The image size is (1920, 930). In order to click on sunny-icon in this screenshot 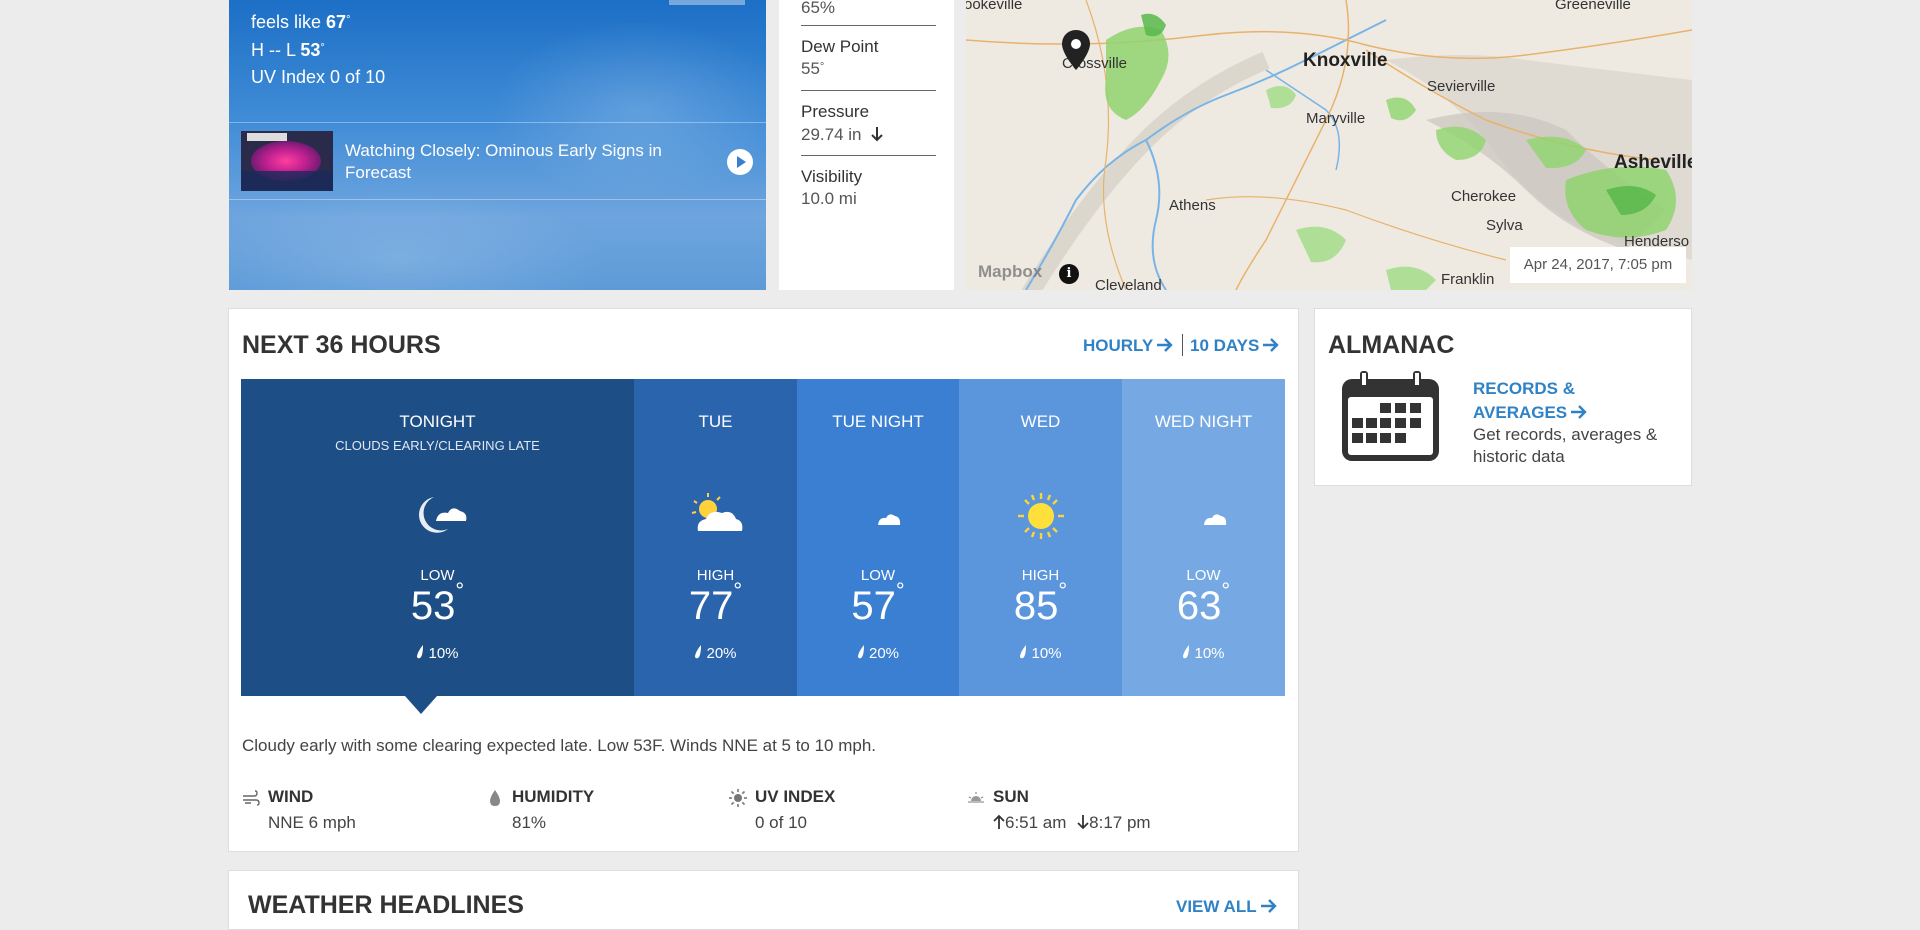, I will do `click(1040, 516)`.